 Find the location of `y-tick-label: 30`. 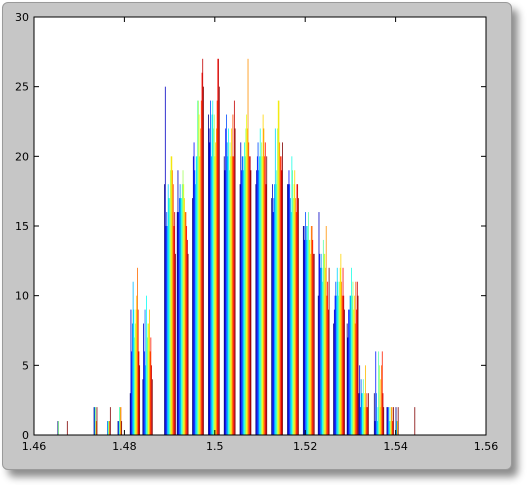

y-tick-label: 30 is located at coordinates (22, 17).